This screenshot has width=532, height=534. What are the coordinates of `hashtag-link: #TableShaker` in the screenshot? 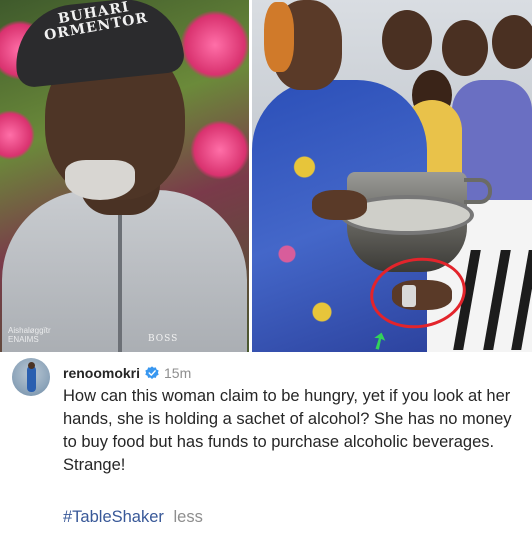 It's located at (113, 517).